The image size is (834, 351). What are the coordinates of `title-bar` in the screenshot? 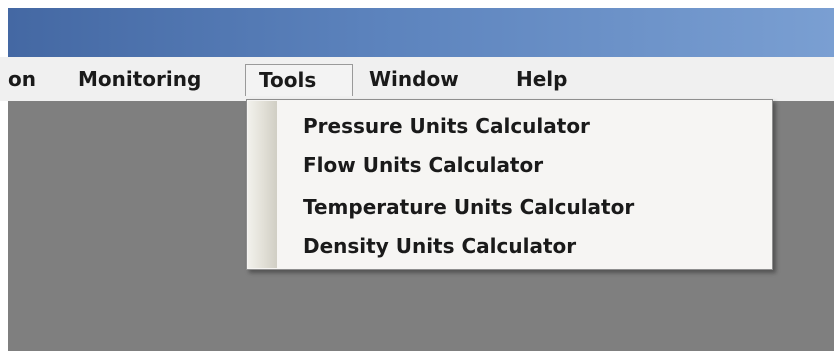 It's located at (421, 32).